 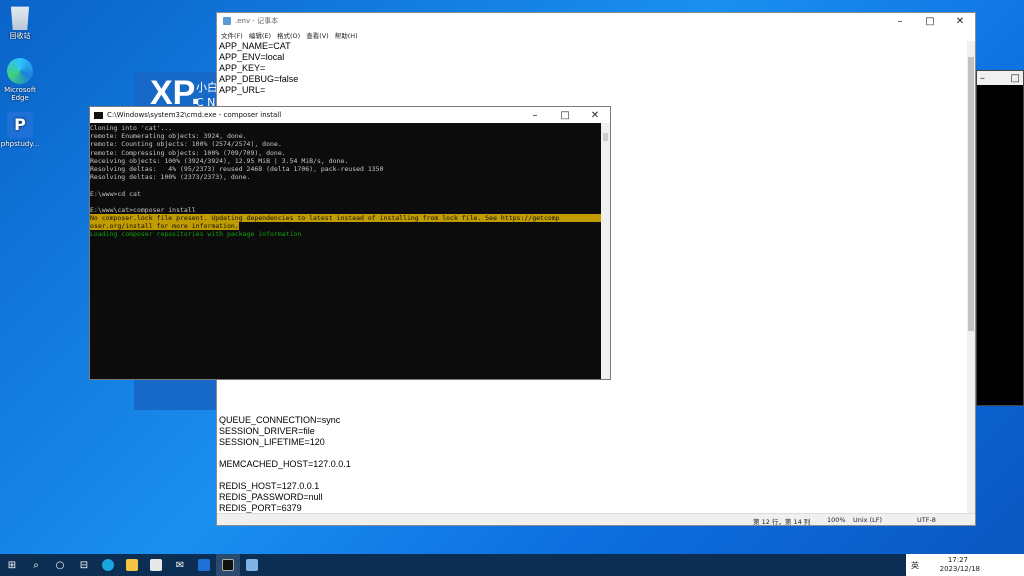 What do you see at coordinates (257, 21) in the screenshot?
I see `notepad-title: .env - 记事本` at bounding box center [257, 21].